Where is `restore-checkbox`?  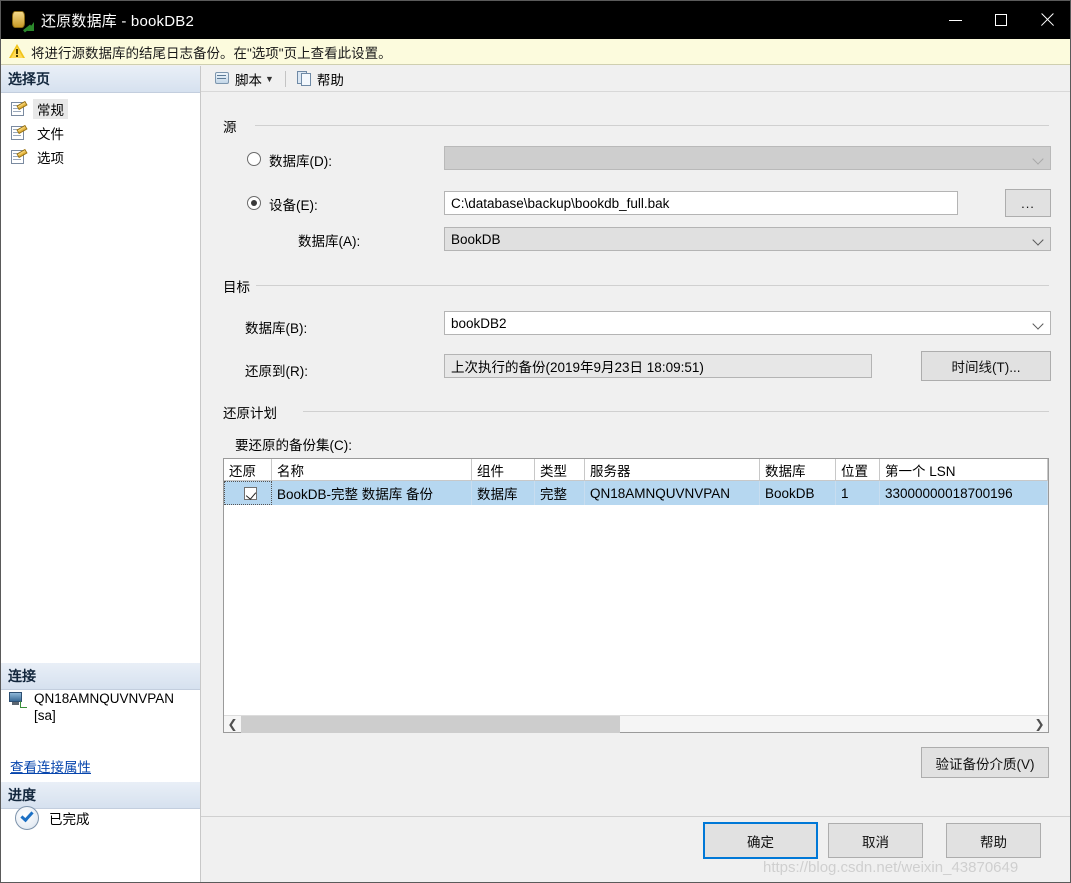
restore-checkbox is located at coordinates (250, 493).